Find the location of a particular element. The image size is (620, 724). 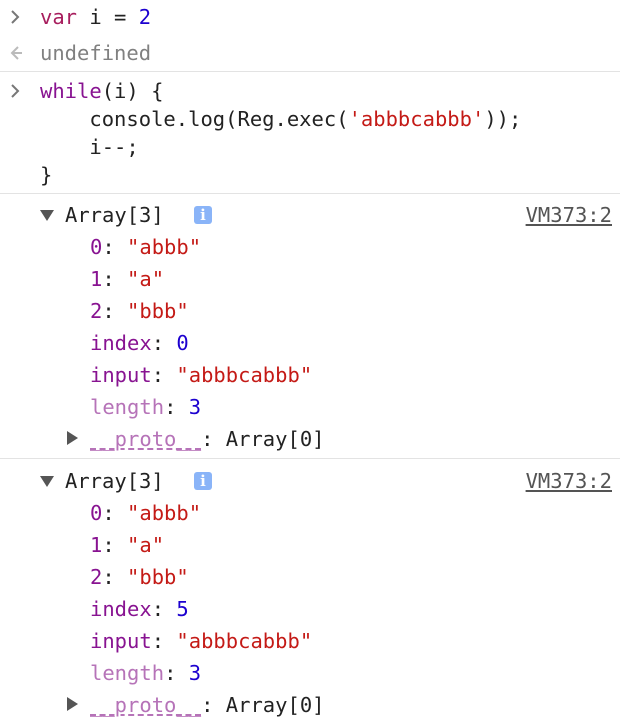

result-arrow-icon is located at coordinates (16, 53).